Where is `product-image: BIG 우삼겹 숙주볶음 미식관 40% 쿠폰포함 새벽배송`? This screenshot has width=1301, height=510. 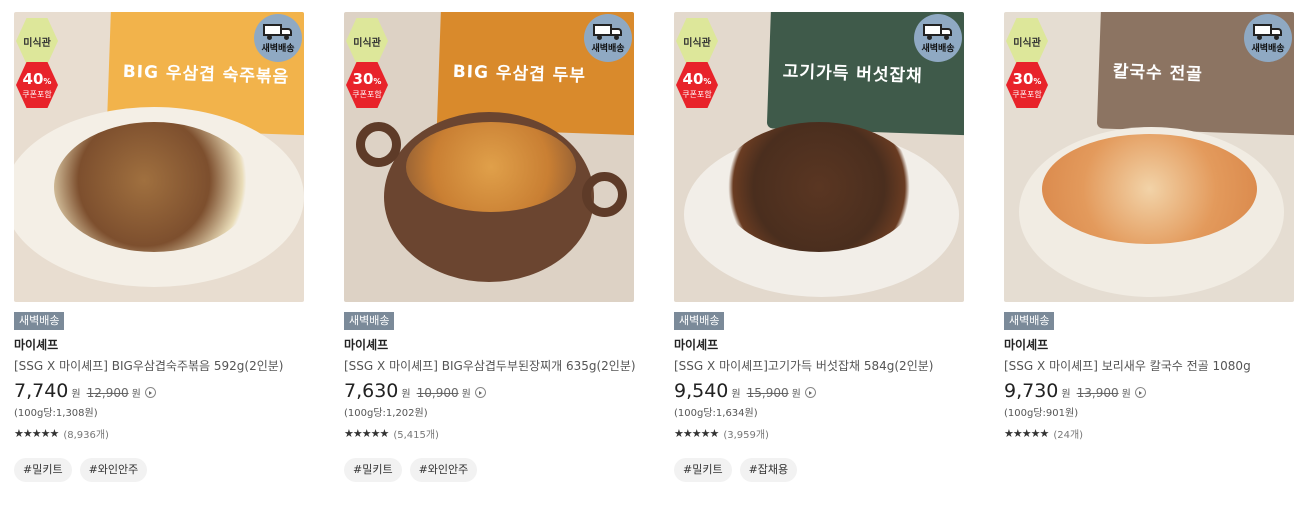
product-image: BIG 우삼겹 숙주볶음 미식관 40% 쿠폰포함 새벽배송 is located at coordinates (159, 157).